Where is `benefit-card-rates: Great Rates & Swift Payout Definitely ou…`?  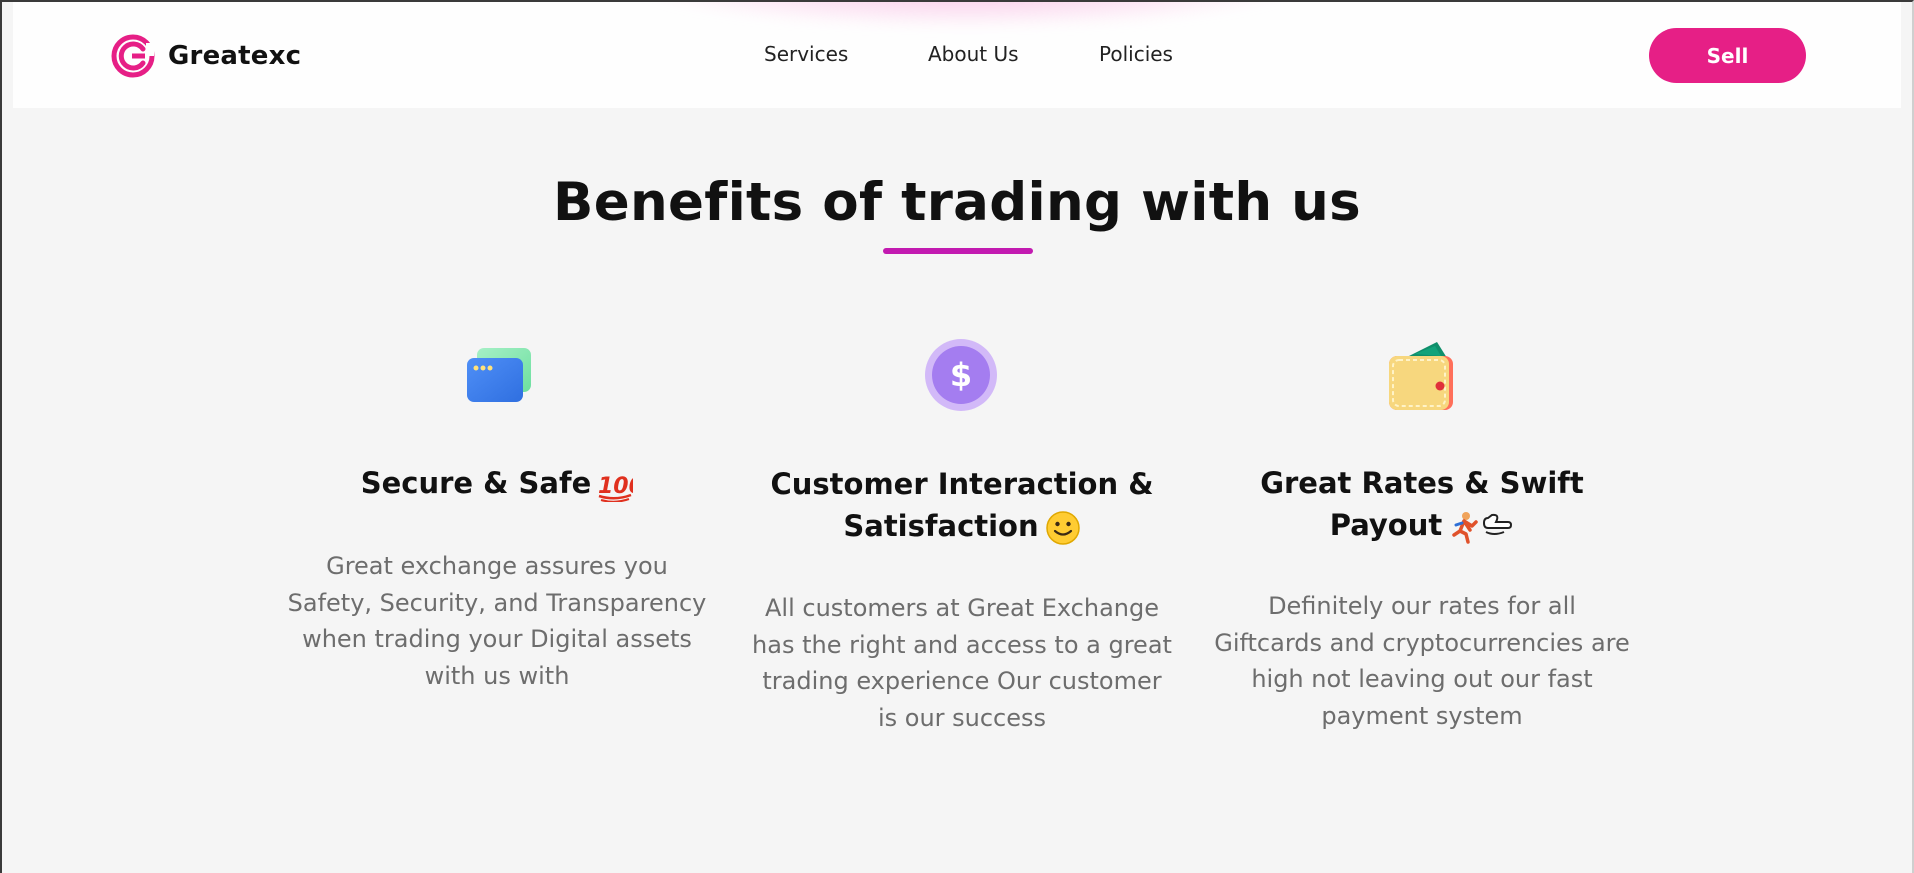
benefit-card-rates: Great Rates & Swift Payout Definitely ou… is located at coordinates (1422, 540).